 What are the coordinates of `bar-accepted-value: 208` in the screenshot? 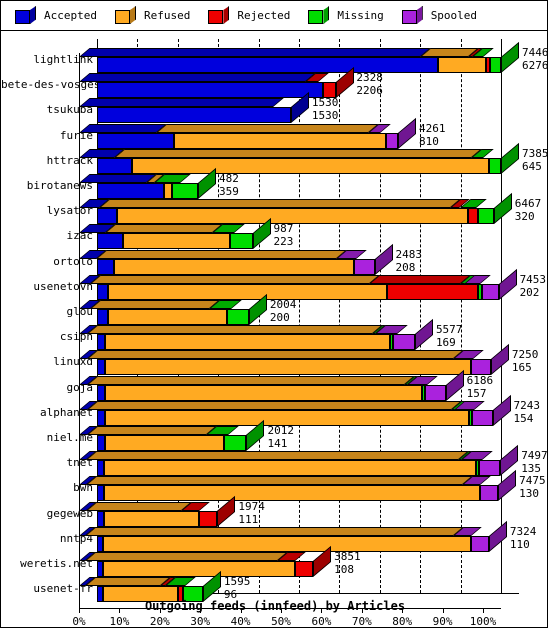 It's located at (405, 267).